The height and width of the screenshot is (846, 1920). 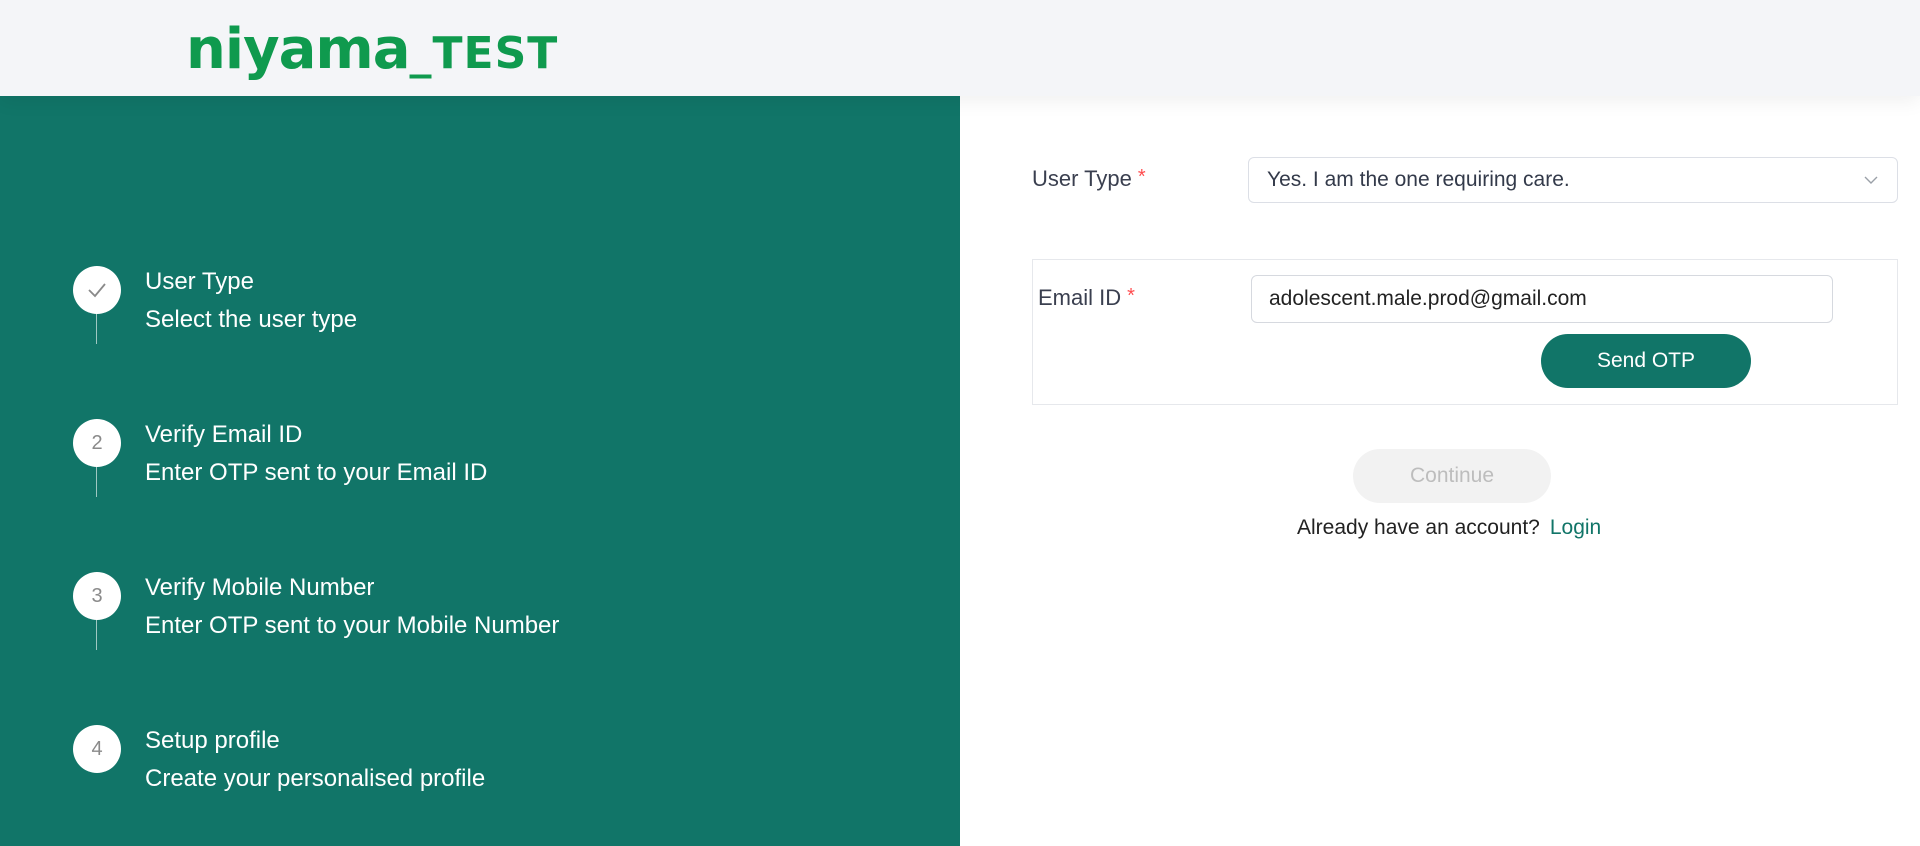 I want to click on email-input-value: adolescent.male.prod@gmail.com, so click(x=1428, y=298).